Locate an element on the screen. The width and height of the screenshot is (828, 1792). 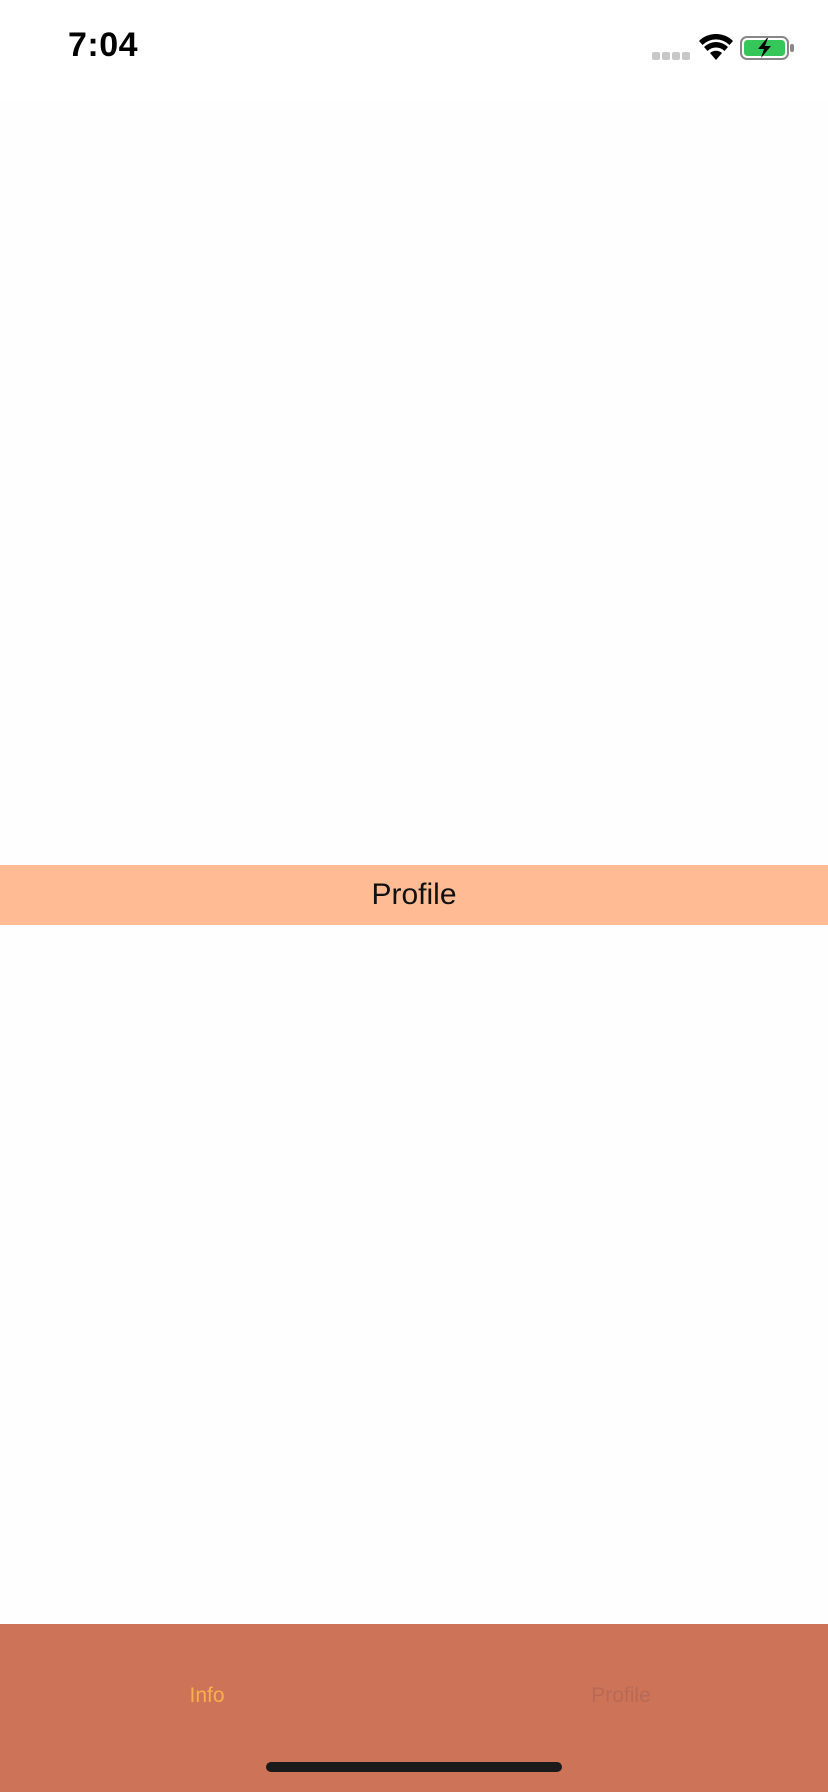
tab-profile-label: Profile is located at coordinates (621, 1695).